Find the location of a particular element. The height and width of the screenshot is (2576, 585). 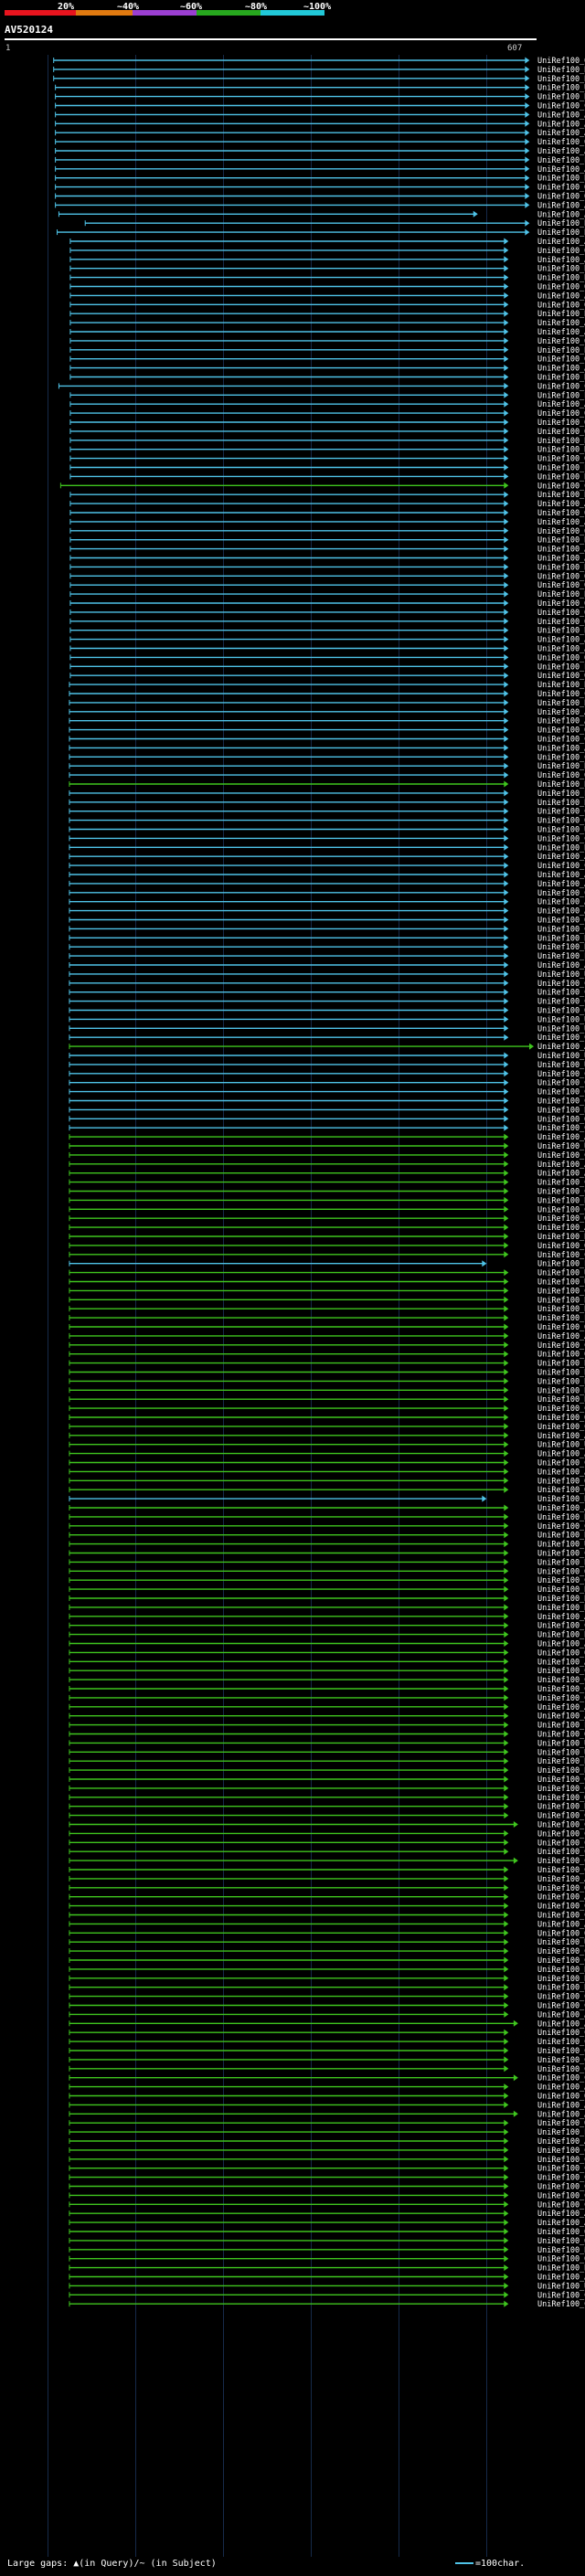

hit-label: UniRef100_C5VK69 is located at coordinates (561, 1083).